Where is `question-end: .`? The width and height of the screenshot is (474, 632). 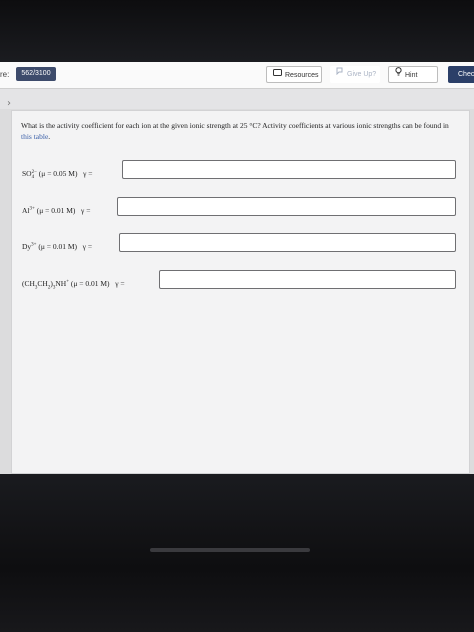
question-end: . is located at coordinates (49, 136).